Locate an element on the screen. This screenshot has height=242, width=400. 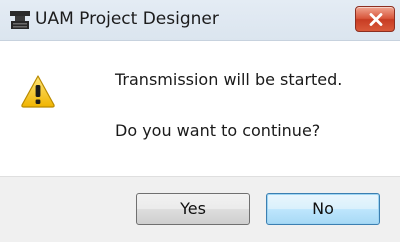
window-title: UAM Project Designer is located at coordinates (127, 19).